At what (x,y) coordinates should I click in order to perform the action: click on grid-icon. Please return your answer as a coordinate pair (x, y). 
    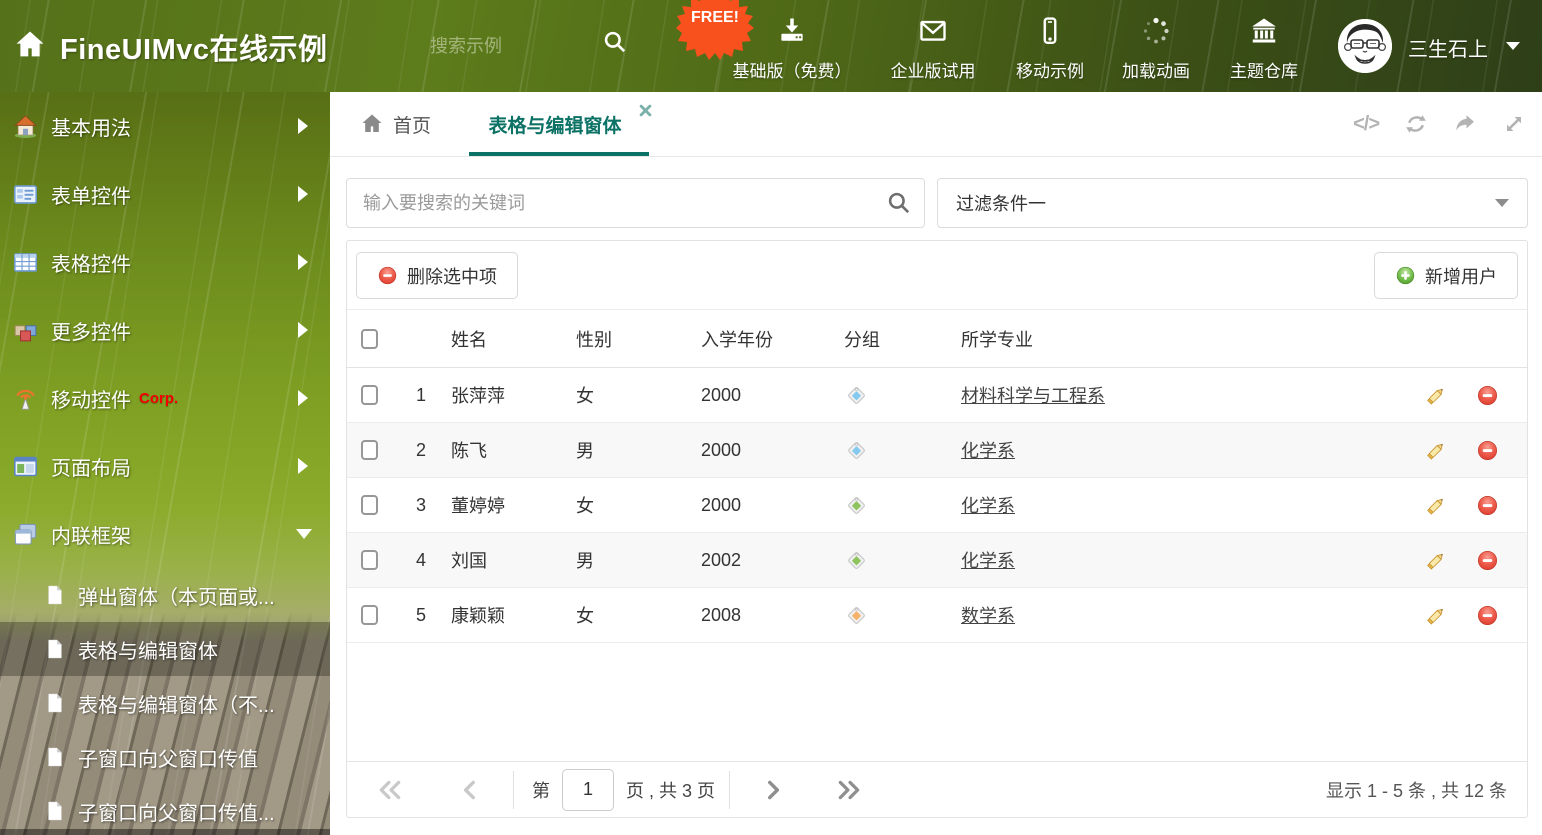
    Looking at the image, I should click on (25, 262).